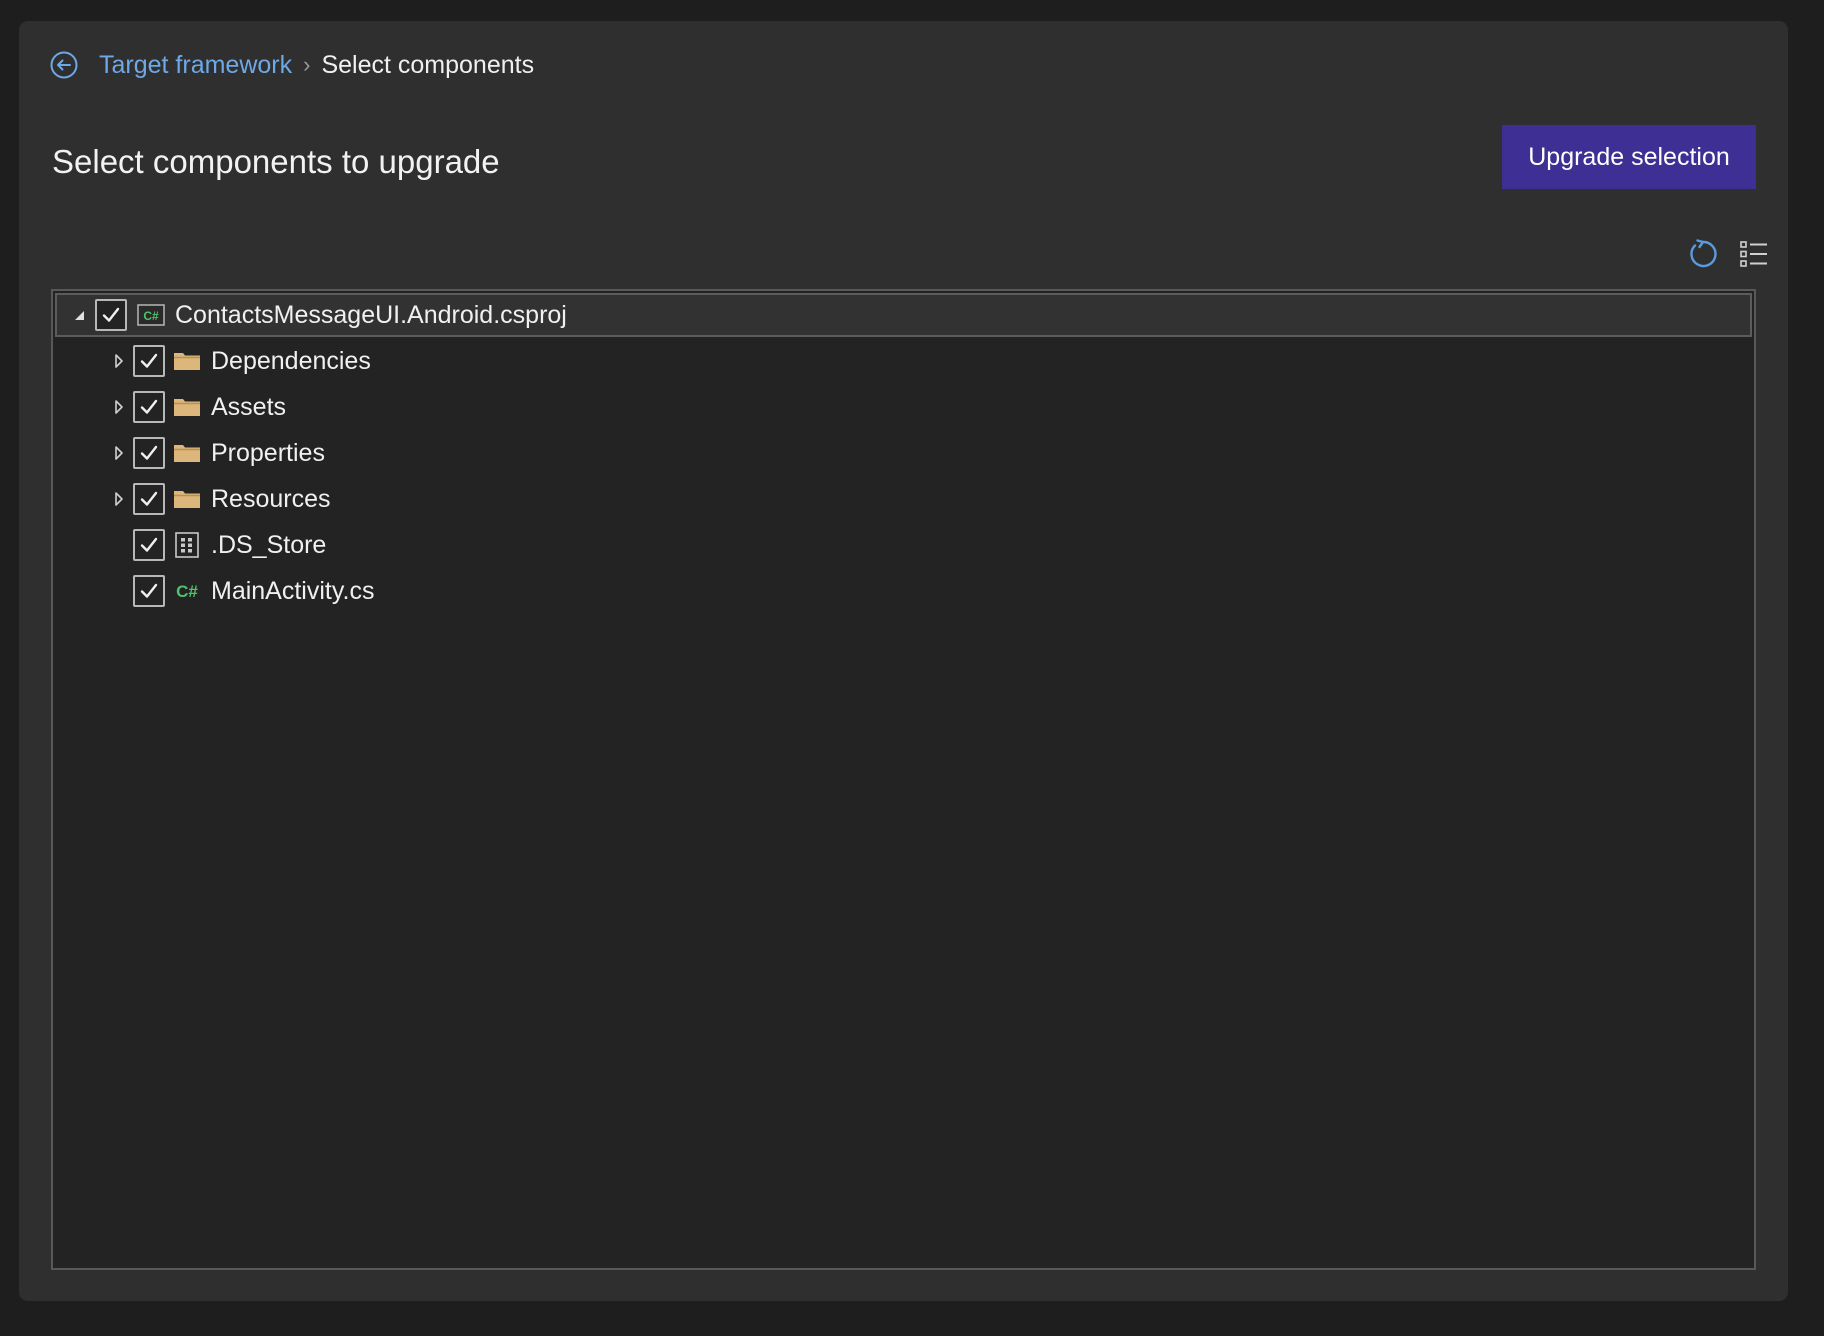  Describe the element at coordinates (903, 591) in the screenshot. I see `tree-row-mainactivity: C# MainActivity.cs` at that location.